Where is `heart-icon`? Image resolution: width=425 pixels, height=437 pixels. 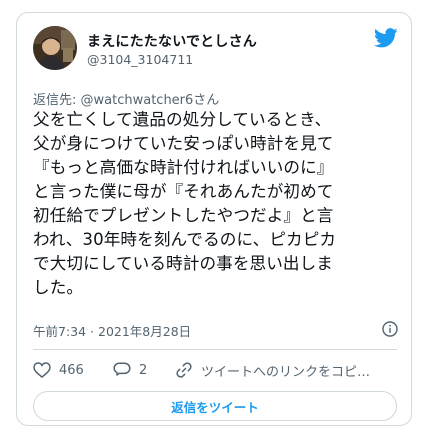
heart-icon is located at coordinates (42, 370).